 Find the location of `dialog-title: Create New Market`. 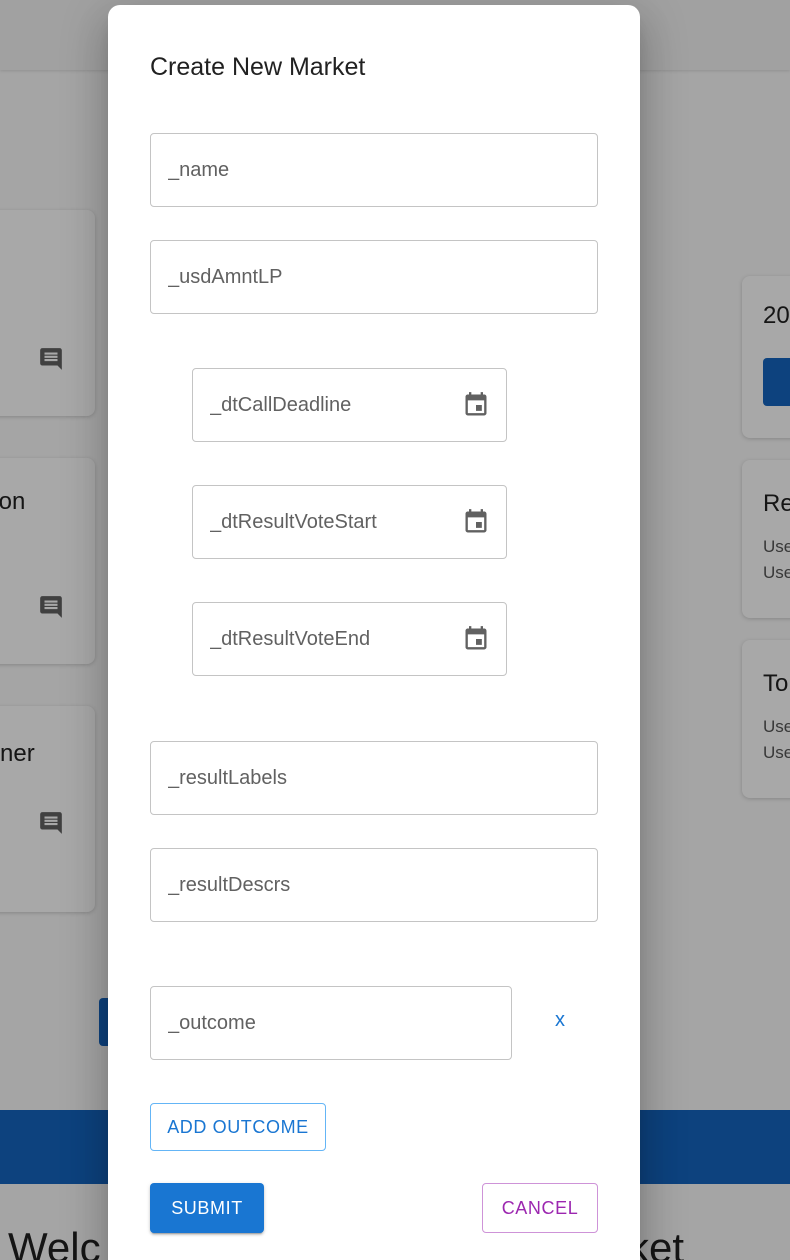

dialog-title: Create New Market is located at coordinates (258, 67).